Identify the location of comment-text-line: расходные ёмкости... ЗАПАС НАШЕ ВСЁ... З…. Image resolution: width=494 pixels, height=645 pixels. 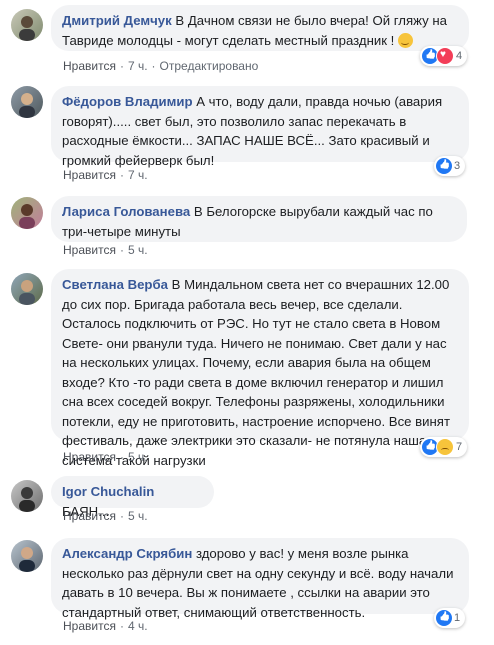
(246, 140).